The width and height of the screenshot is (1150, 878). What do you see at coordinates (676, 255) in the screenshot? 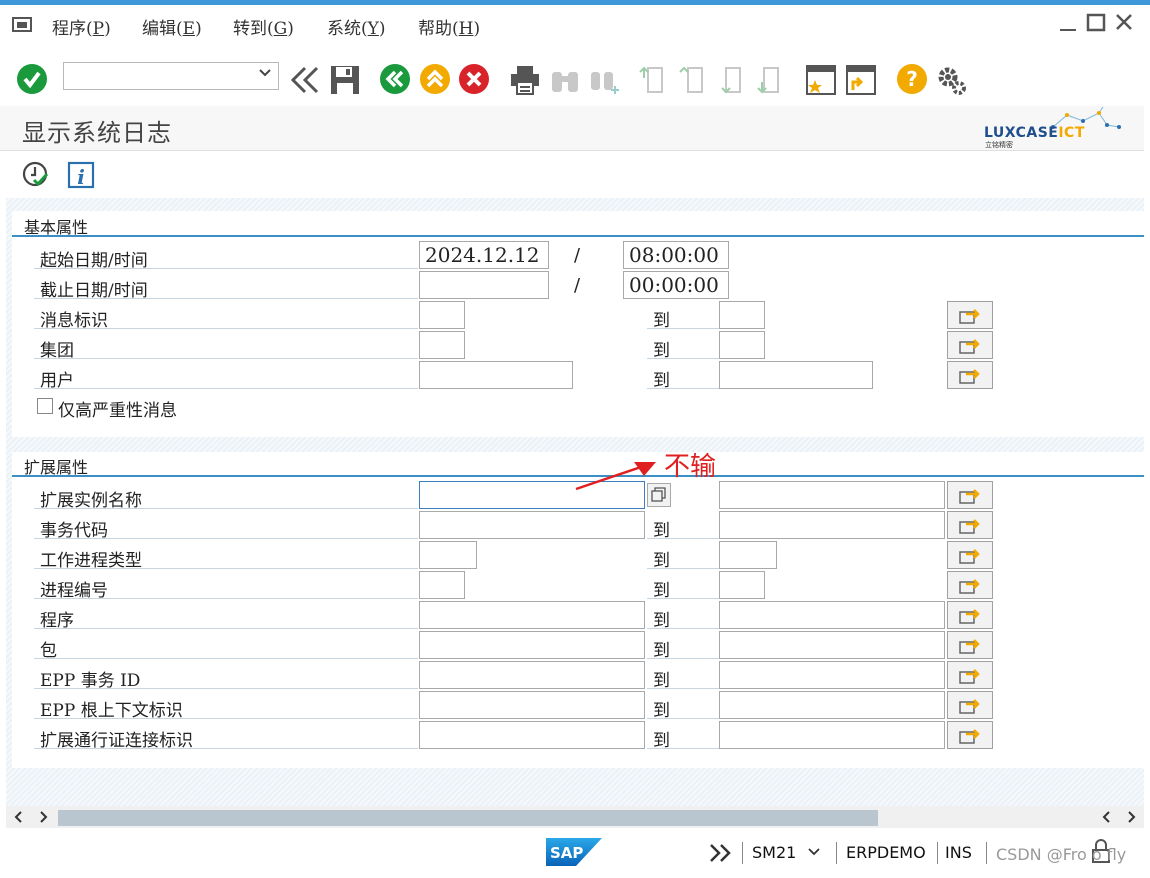
I see `start-time-input: 08:00:00` at bounding box center [676, 255].